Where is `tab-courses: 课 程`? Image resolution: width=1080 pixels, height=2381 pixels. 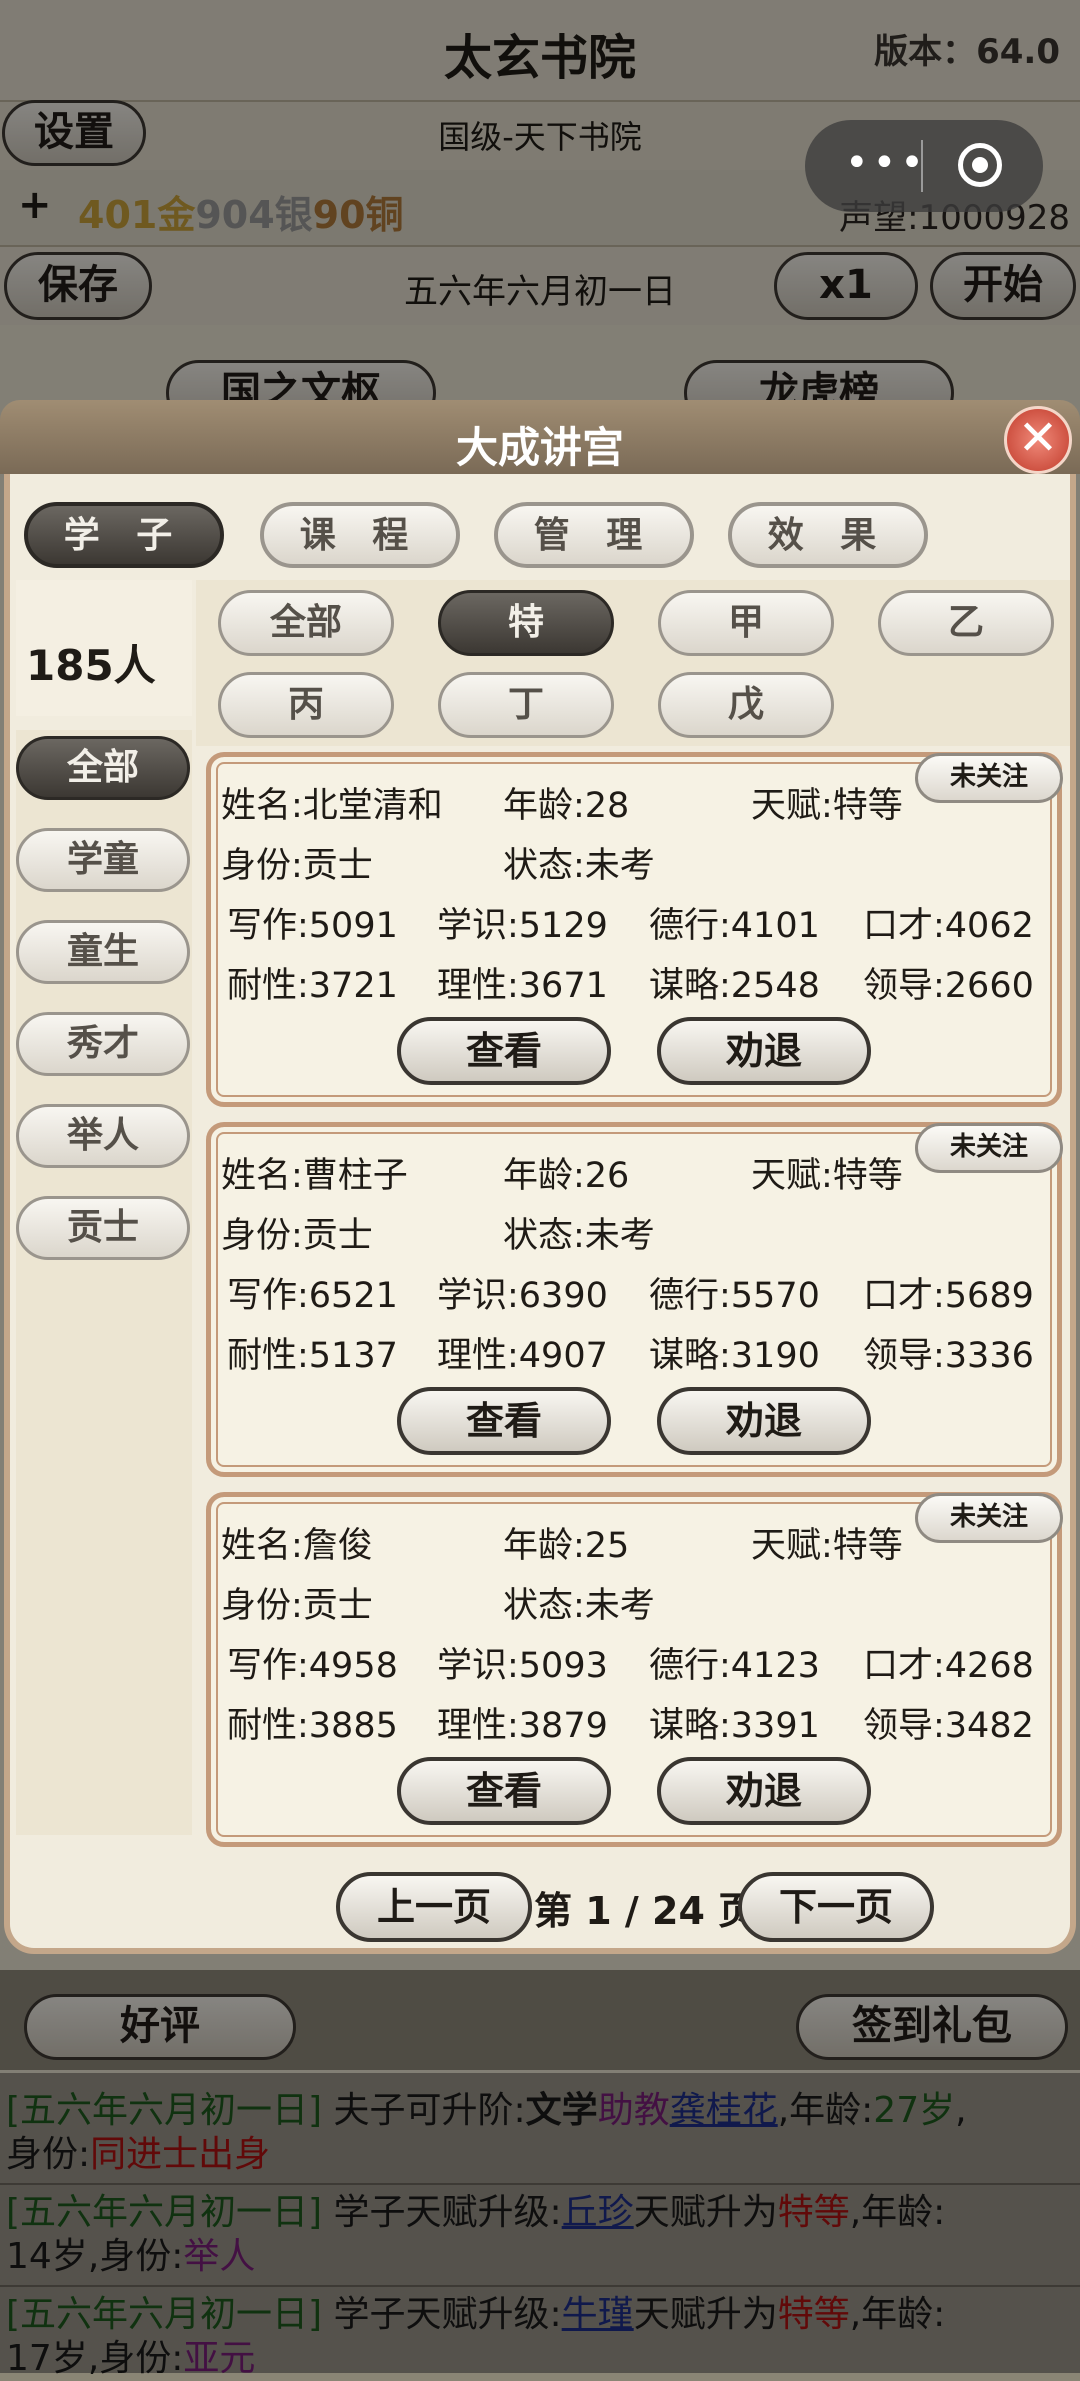
tab-courses: 课 程 is located at coordinates (360, 535).